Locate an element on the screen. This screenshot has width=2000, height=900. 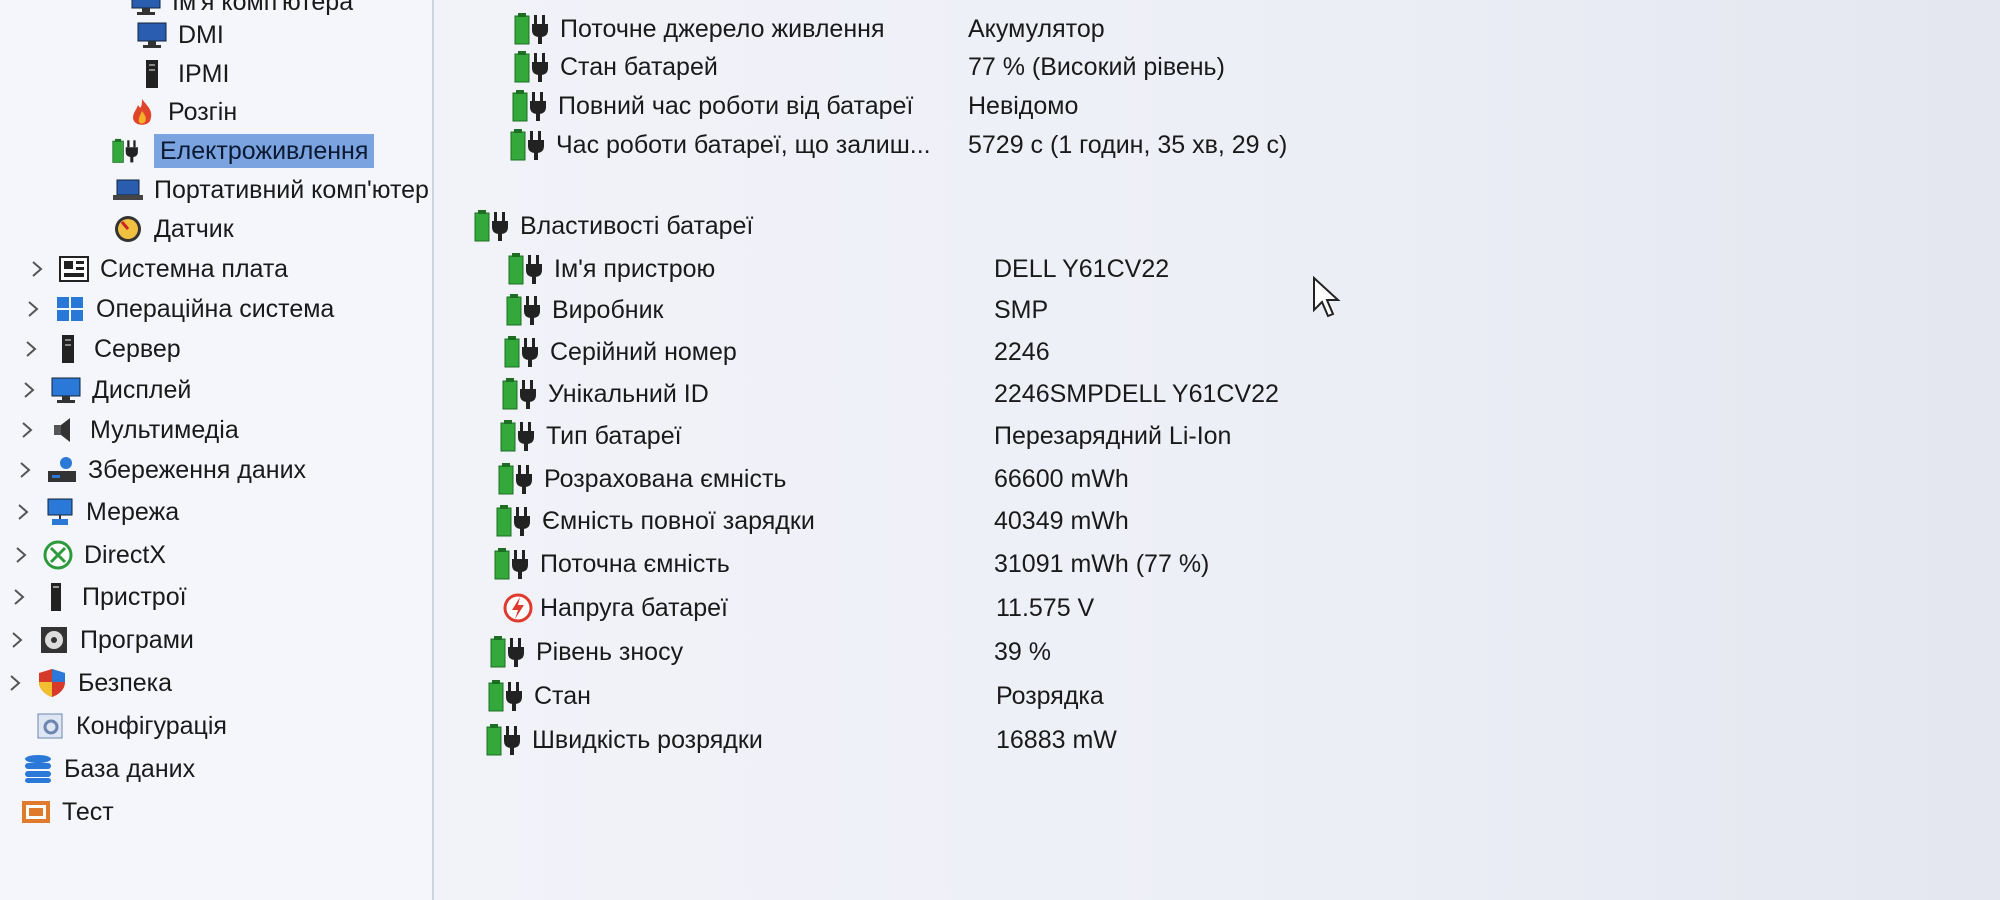
tree-item-multimedia: Мультимедіа is located at coordinates (127, 430).